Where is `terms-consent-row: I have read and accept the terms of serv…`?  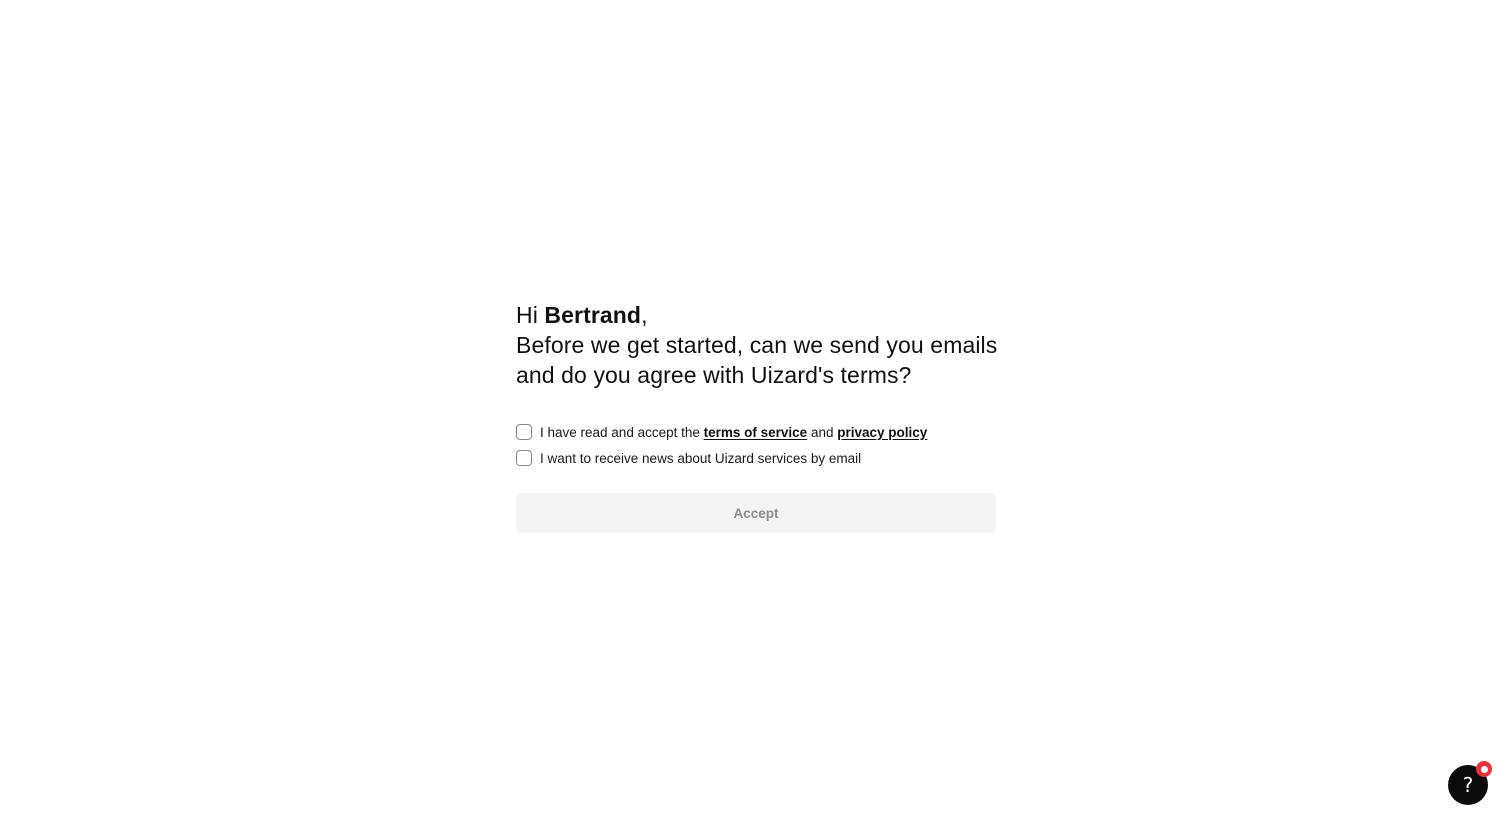 terms-consent-row: I have read and accept the terms of serv… is located at coordinates (756, 432).